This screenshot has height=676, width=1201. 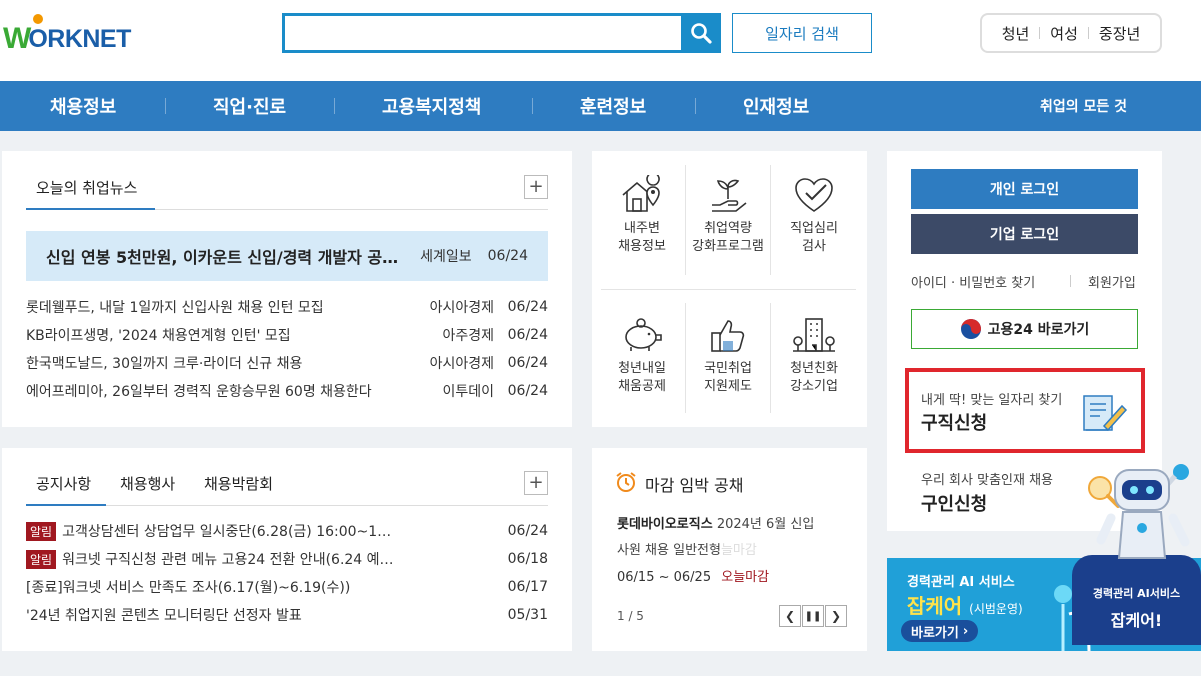 I want to click on next-button: ❯, so click(x=836, y=616).